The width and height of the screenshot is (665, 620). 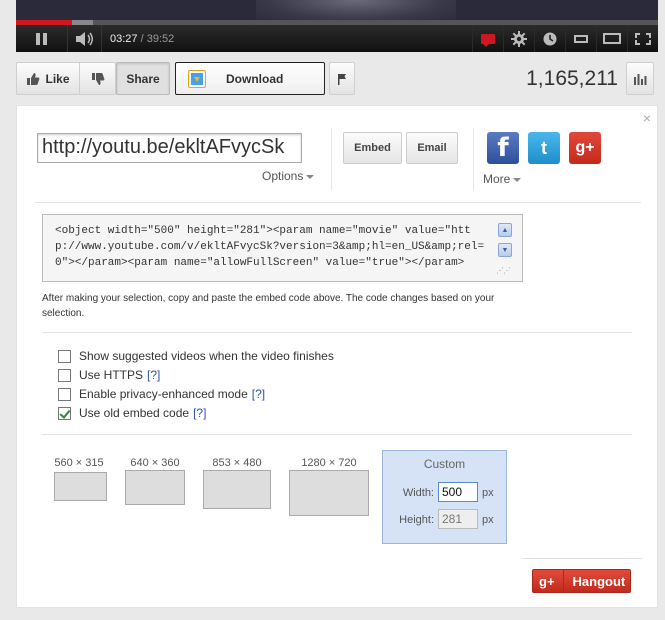 I want to click on height-input: 281, so click(x=458, y=519).